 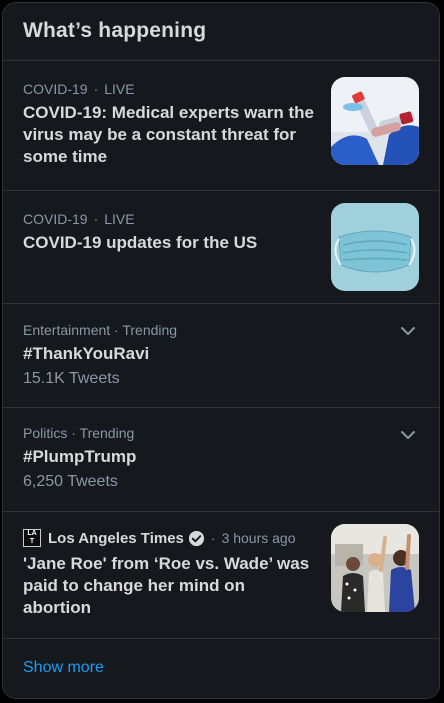 What do you see at coordinates (375, 568) in the screenshot?
I see `protest-photo-image` at bounding box center [375, 568].